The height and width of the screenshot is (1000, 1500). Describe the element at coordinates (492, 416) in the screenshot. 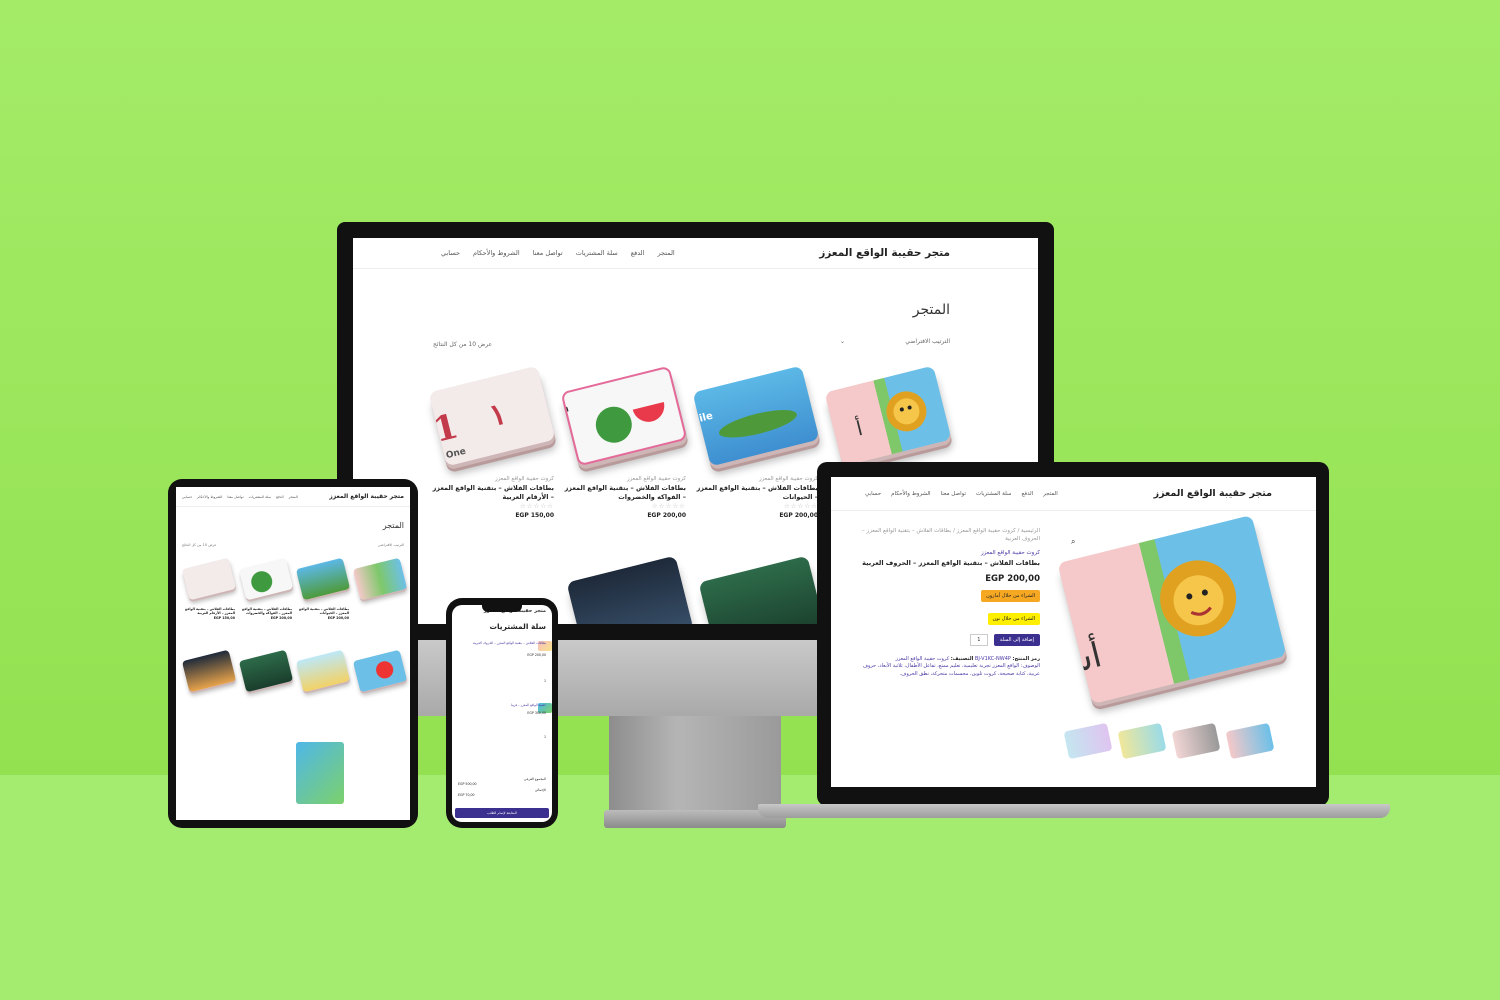

I see `product-image-number-one: 1 ١ One` at that location.